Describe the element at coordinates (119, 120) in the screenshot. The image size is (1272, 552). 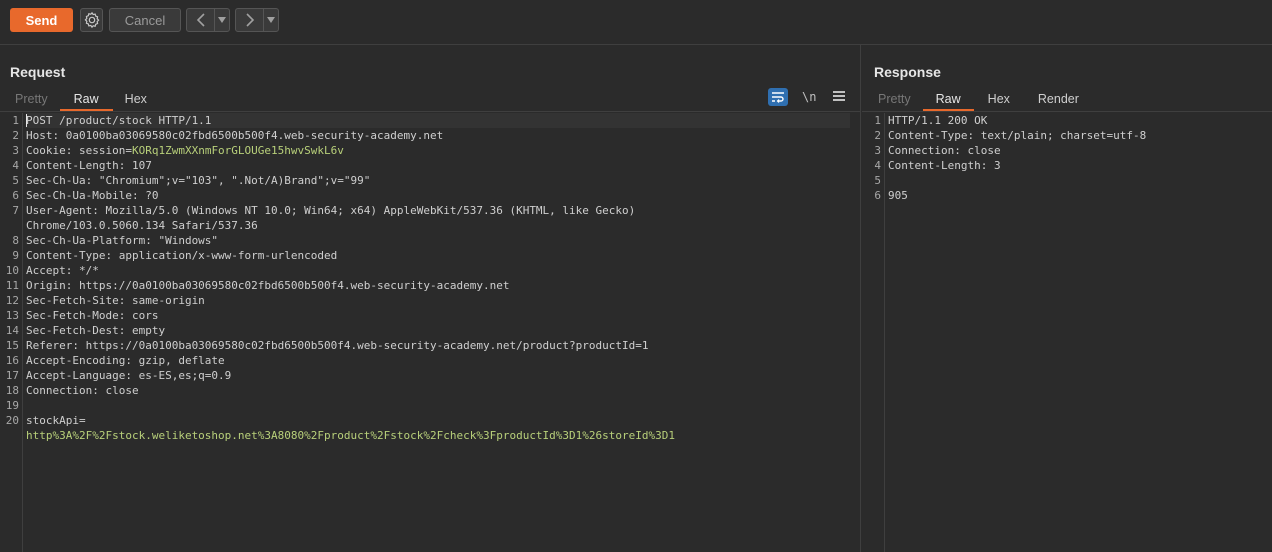
I see `code-text: POST /product/stock HTTP/1.1` at that location.